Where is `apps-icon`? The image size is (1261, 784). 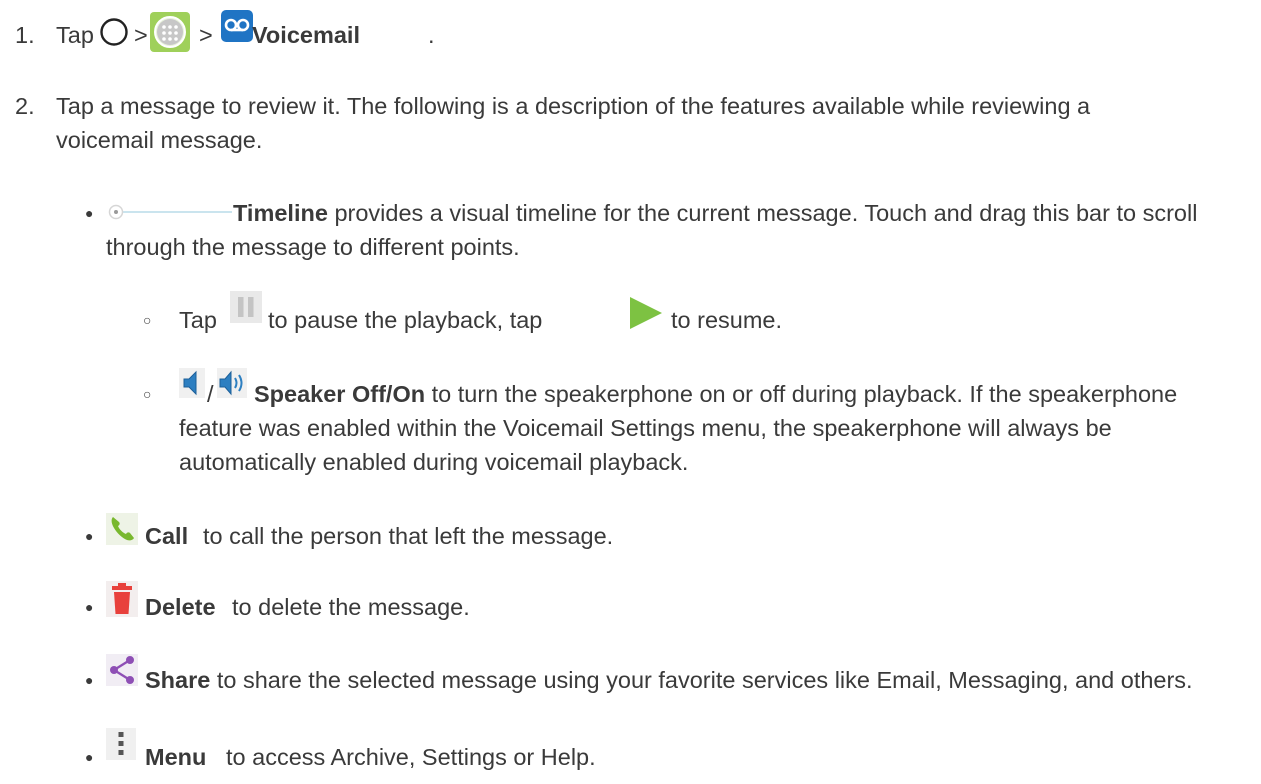
apps-icon is located at coordinates (170, 32).